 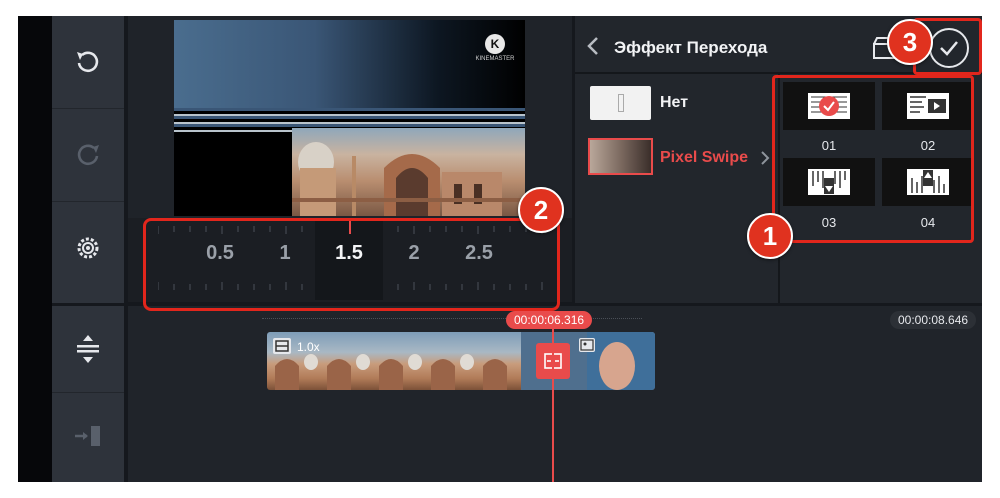 I want to click on back-button, so click(x=596, y=48).